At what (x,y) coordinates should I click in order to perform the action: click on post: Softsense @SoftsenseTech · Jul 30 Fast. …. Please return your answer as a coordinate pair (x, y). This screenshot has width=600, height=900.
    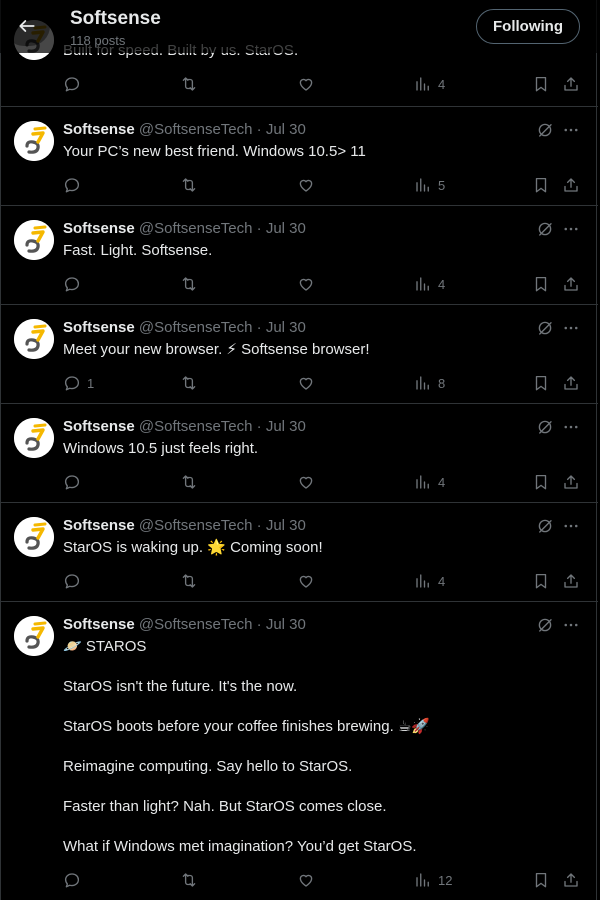
    Looking at the image, I should click on (299, 255).